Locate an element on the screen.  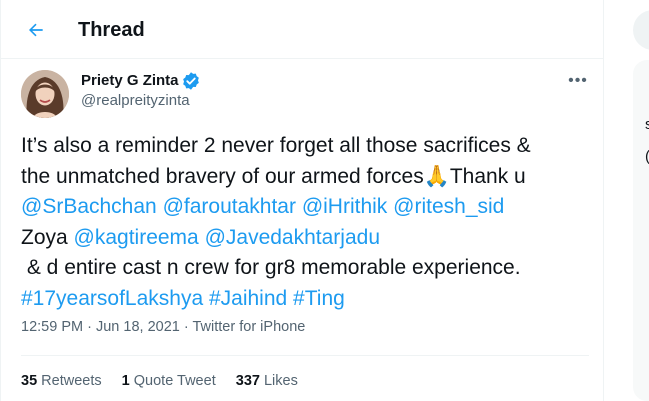
hashtag-link: #Jaihind is located at coordinates (248, 298).